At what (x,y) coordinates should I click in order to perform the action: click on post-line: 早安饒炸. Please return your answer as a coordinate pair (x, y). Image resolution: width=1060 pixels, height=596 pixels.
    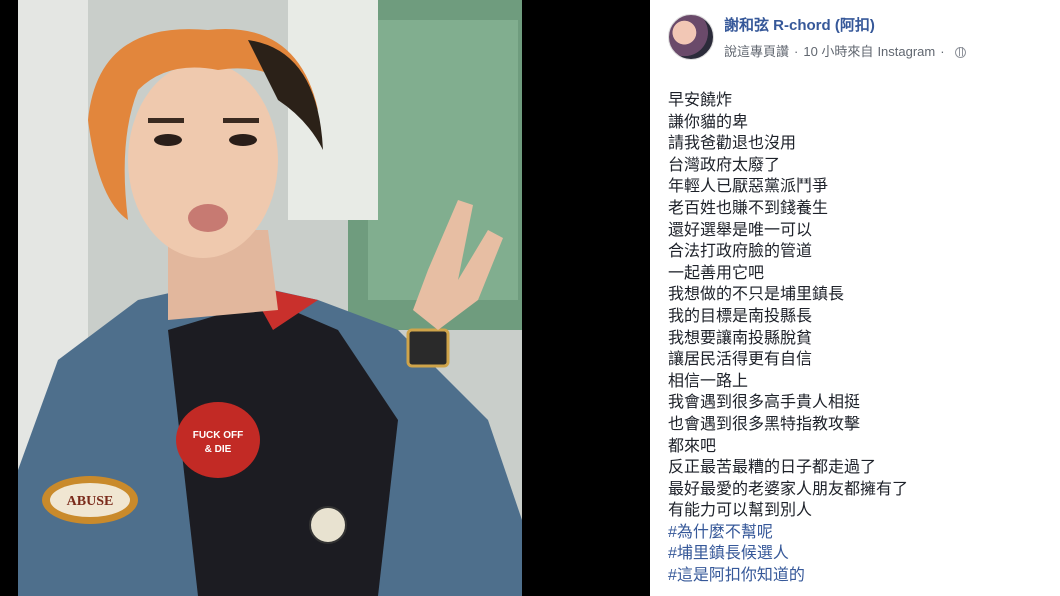
    Looking at the image, I should click on (700, 100).